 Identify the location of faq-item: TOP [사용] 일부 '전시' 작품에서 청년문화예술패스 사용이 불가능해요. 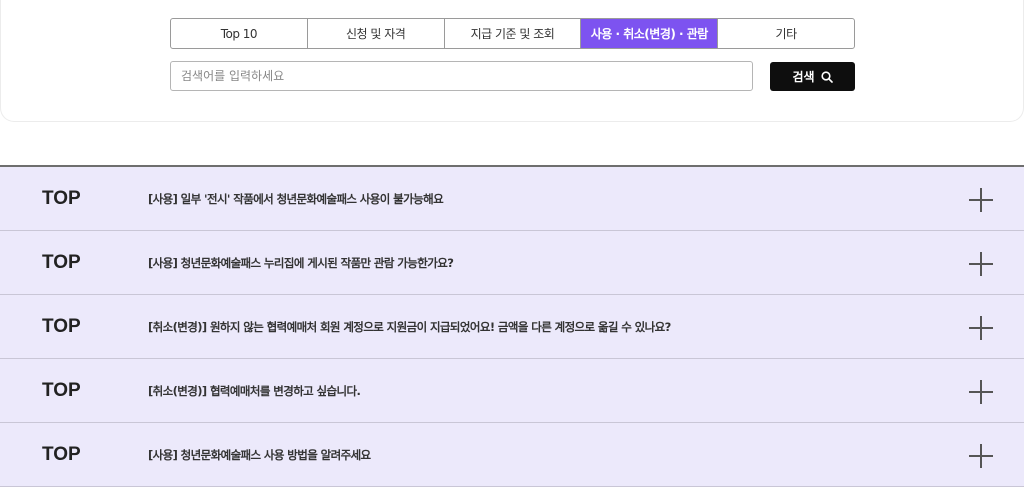
(512, 199).